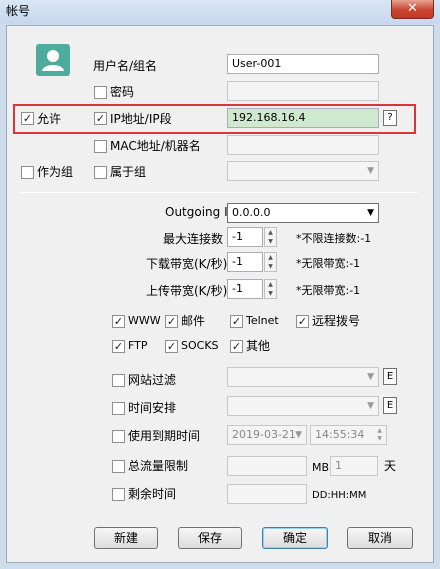 The image size is (440, 569). What do you see at coordinates (295, 538) in the screenshot?
I see `ok-button: 确定` at bounding box center [295, 538].